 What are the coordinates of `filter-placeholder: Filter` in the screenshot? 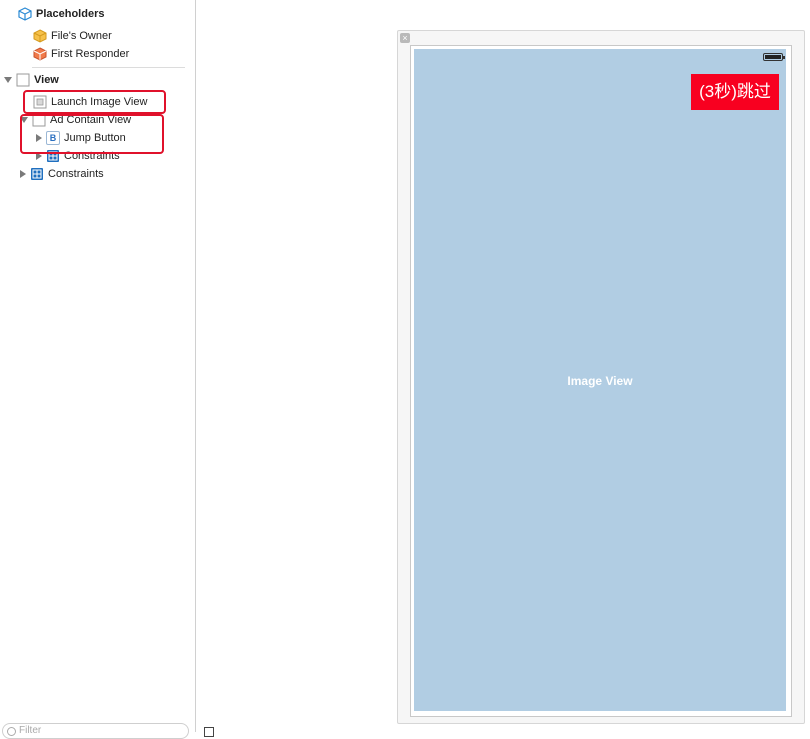 It's located at (30, 730).